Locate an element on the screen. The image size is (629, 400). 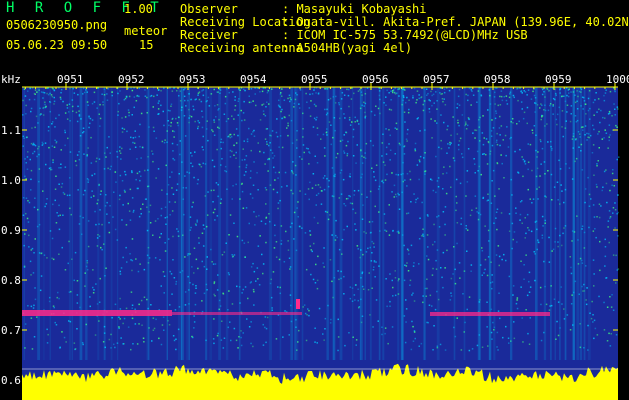
receiver-label: Receiver is located at coordinates (209, 35).